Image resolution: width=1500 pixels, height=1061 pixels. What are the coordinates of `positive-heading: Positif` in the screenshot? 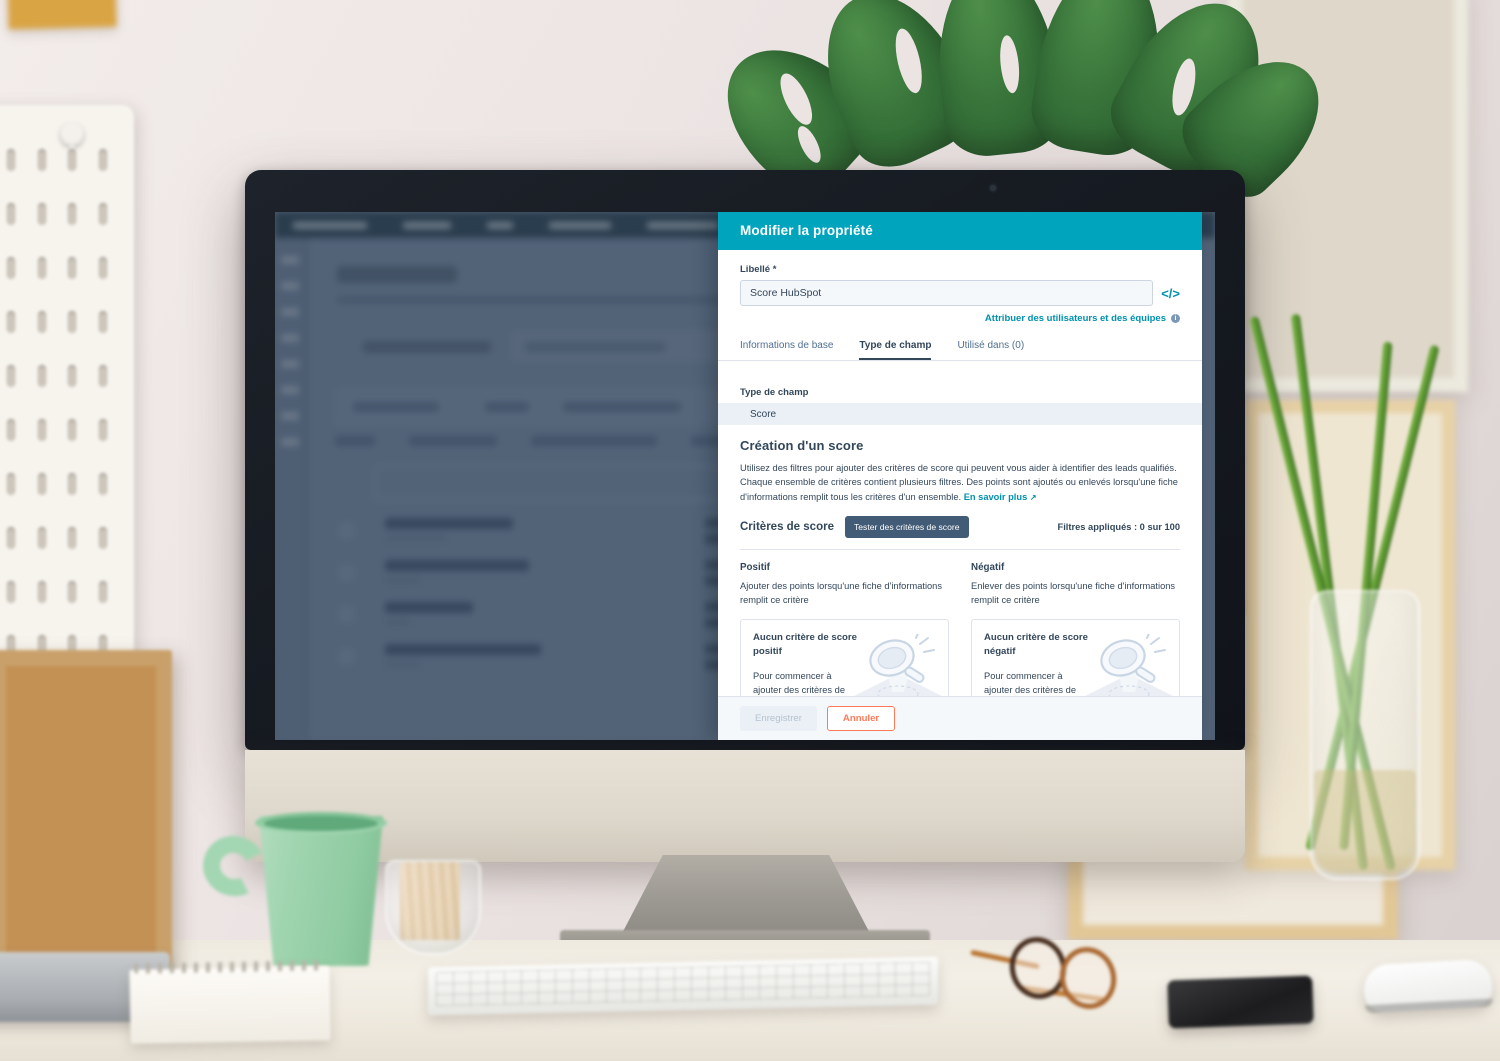 It's located at (755, 568).